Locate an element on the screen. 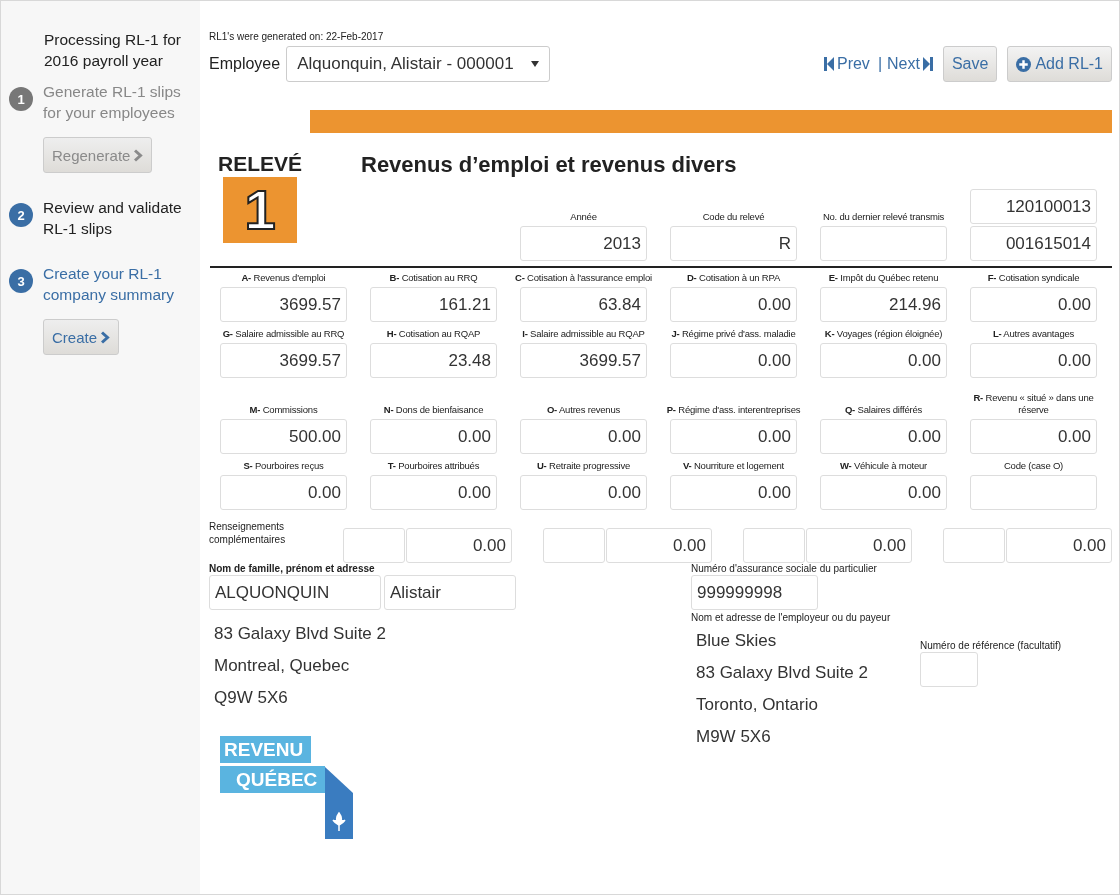 Image resolution: width=1120 pixels, height=895 pixels. input-field: ALQUONQUIN is located at coordinates (295, 592).